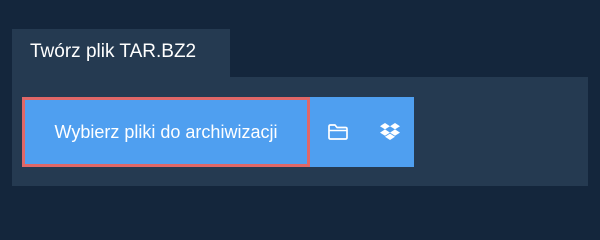 This screenshot has height=240, width=600. I want to click on tab-title: Twórz plik TAR.BZ2, so click(113, 51).